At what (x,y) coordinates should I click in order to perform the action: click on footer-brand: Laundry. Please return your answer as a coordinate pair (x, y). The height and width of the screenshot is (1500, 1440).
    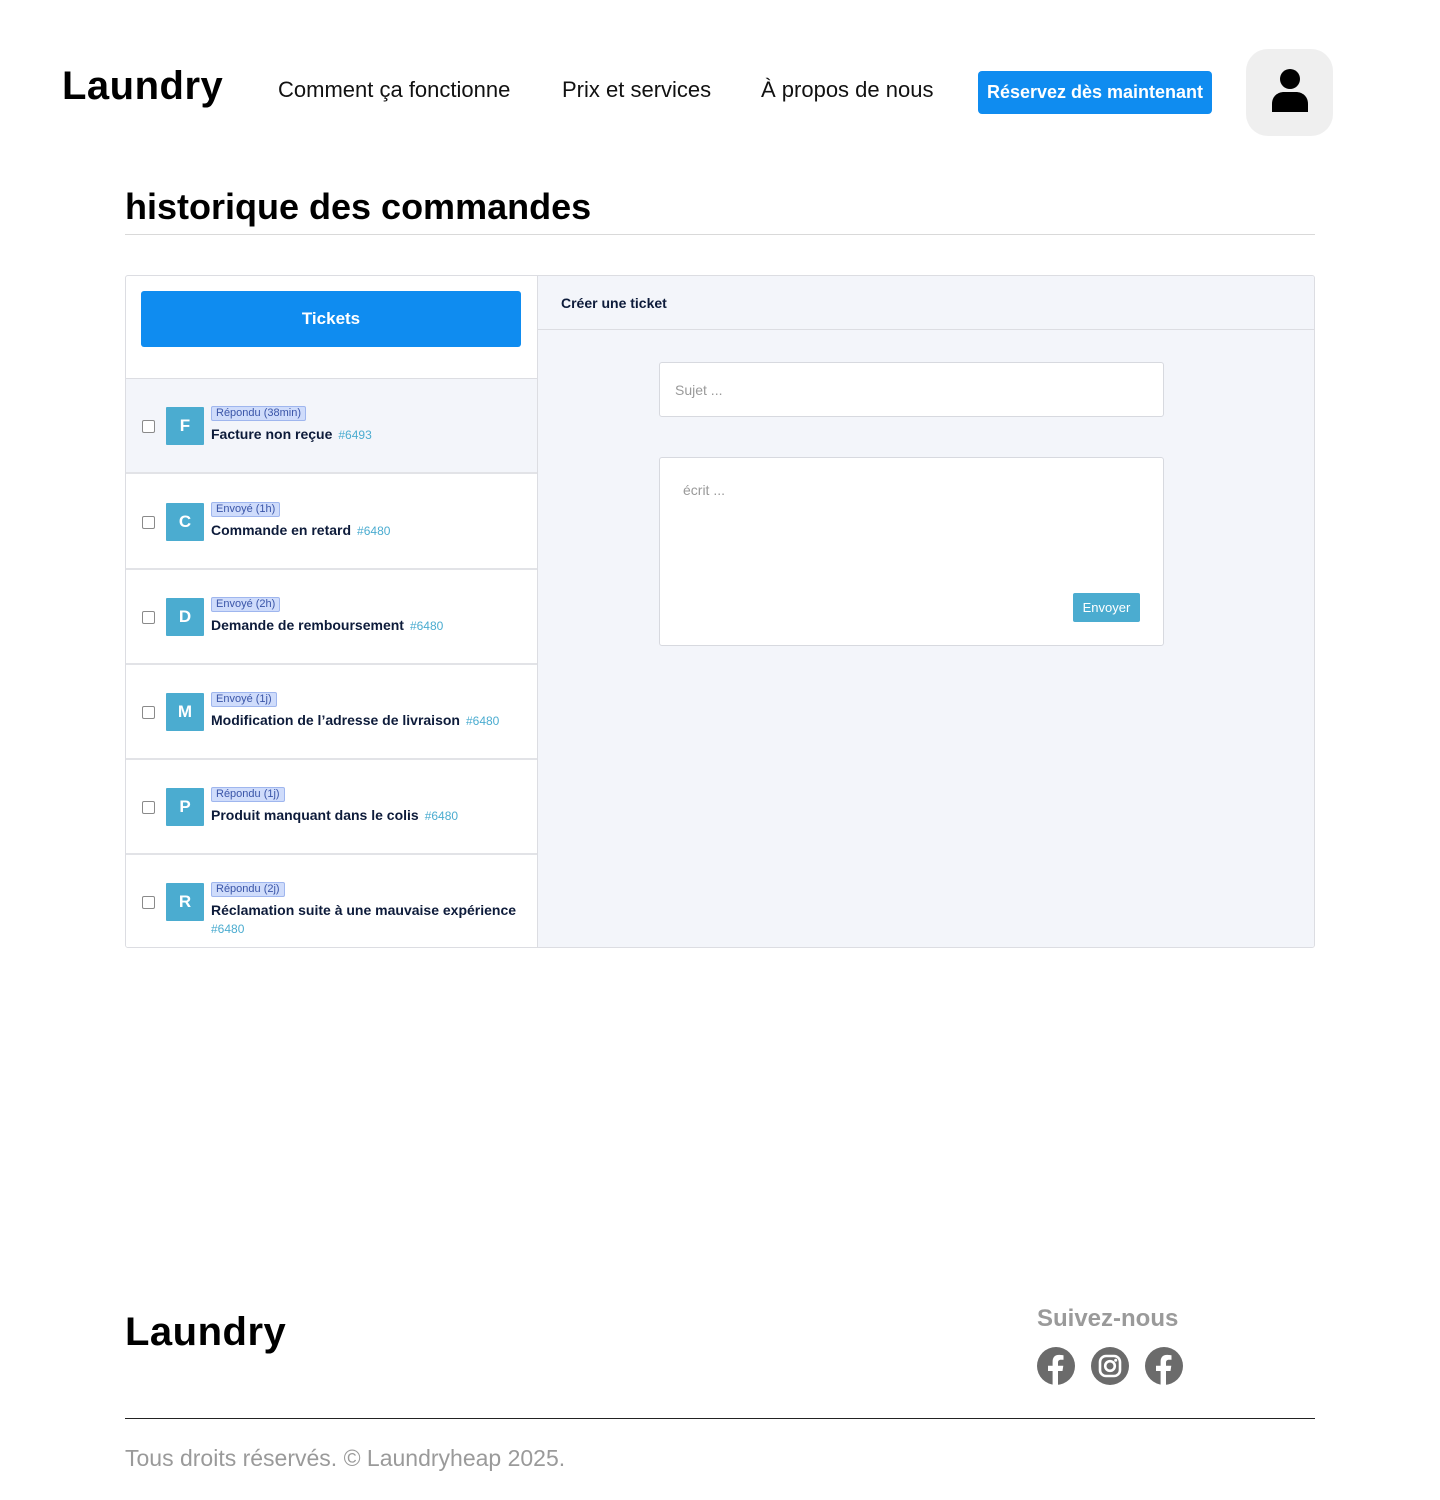
    Looking at the image, I should click on (205, 1332).